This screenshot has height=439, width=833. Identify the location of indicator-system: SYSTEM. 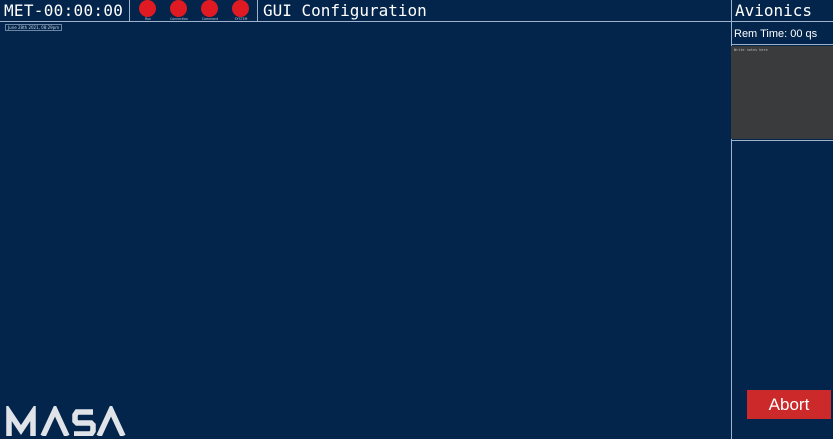
(241, 11).